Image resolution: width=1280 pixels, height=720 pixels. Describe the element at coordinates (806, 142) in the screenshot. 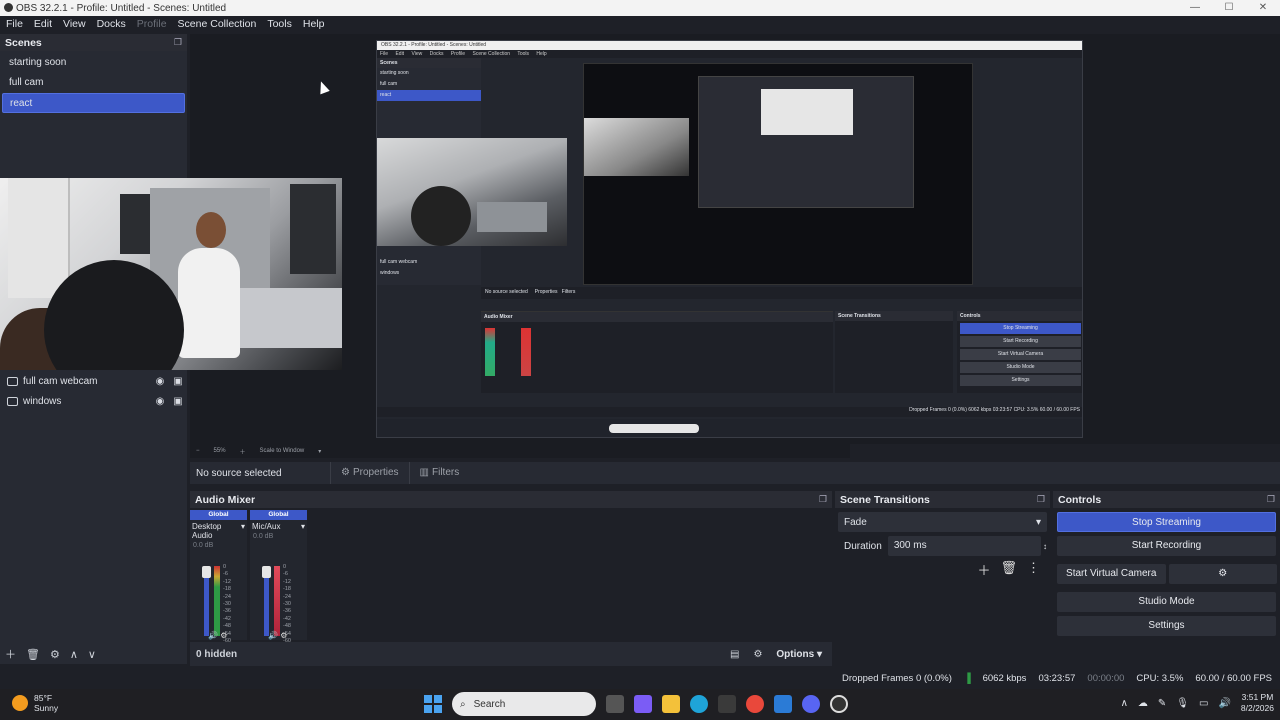

I see `nested-obs-window` at that location.